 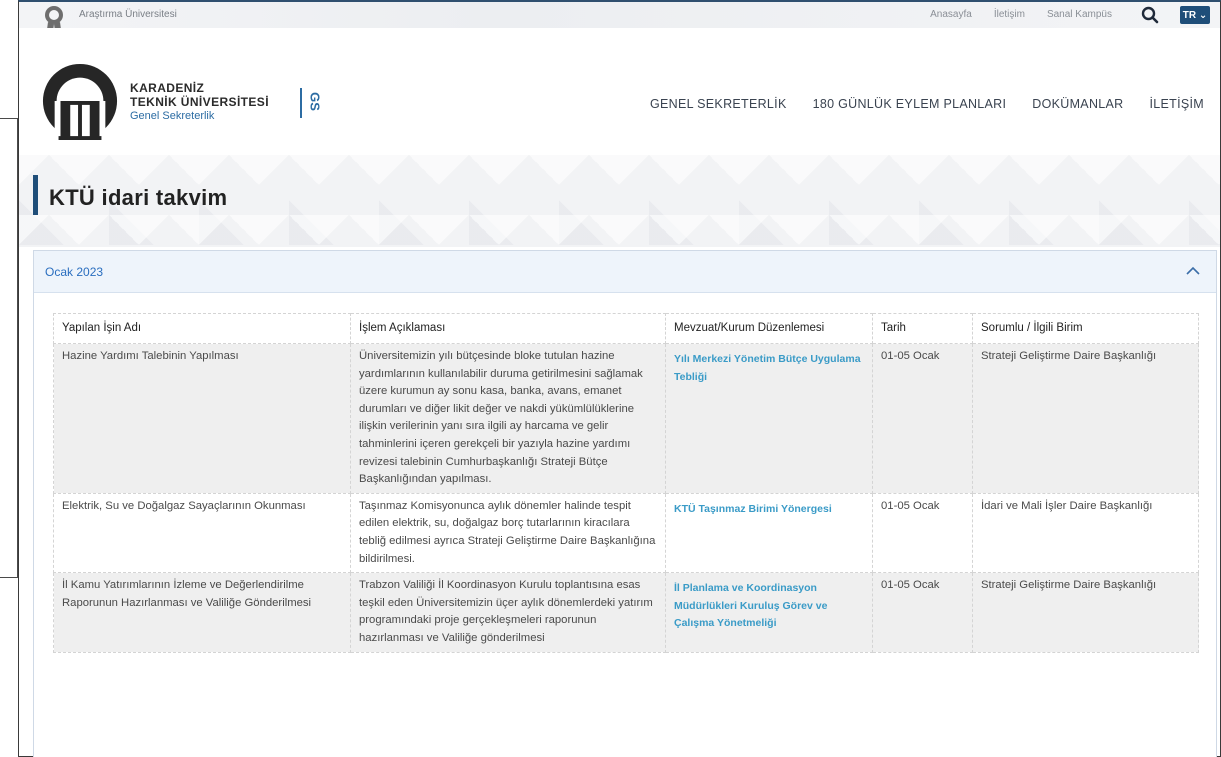 What do you see at coordinates (202, 418) in the screenshot?
I see `cell-task: Hazine Yardımı Talebinin Yapılması` at bounding box center [202, 418].